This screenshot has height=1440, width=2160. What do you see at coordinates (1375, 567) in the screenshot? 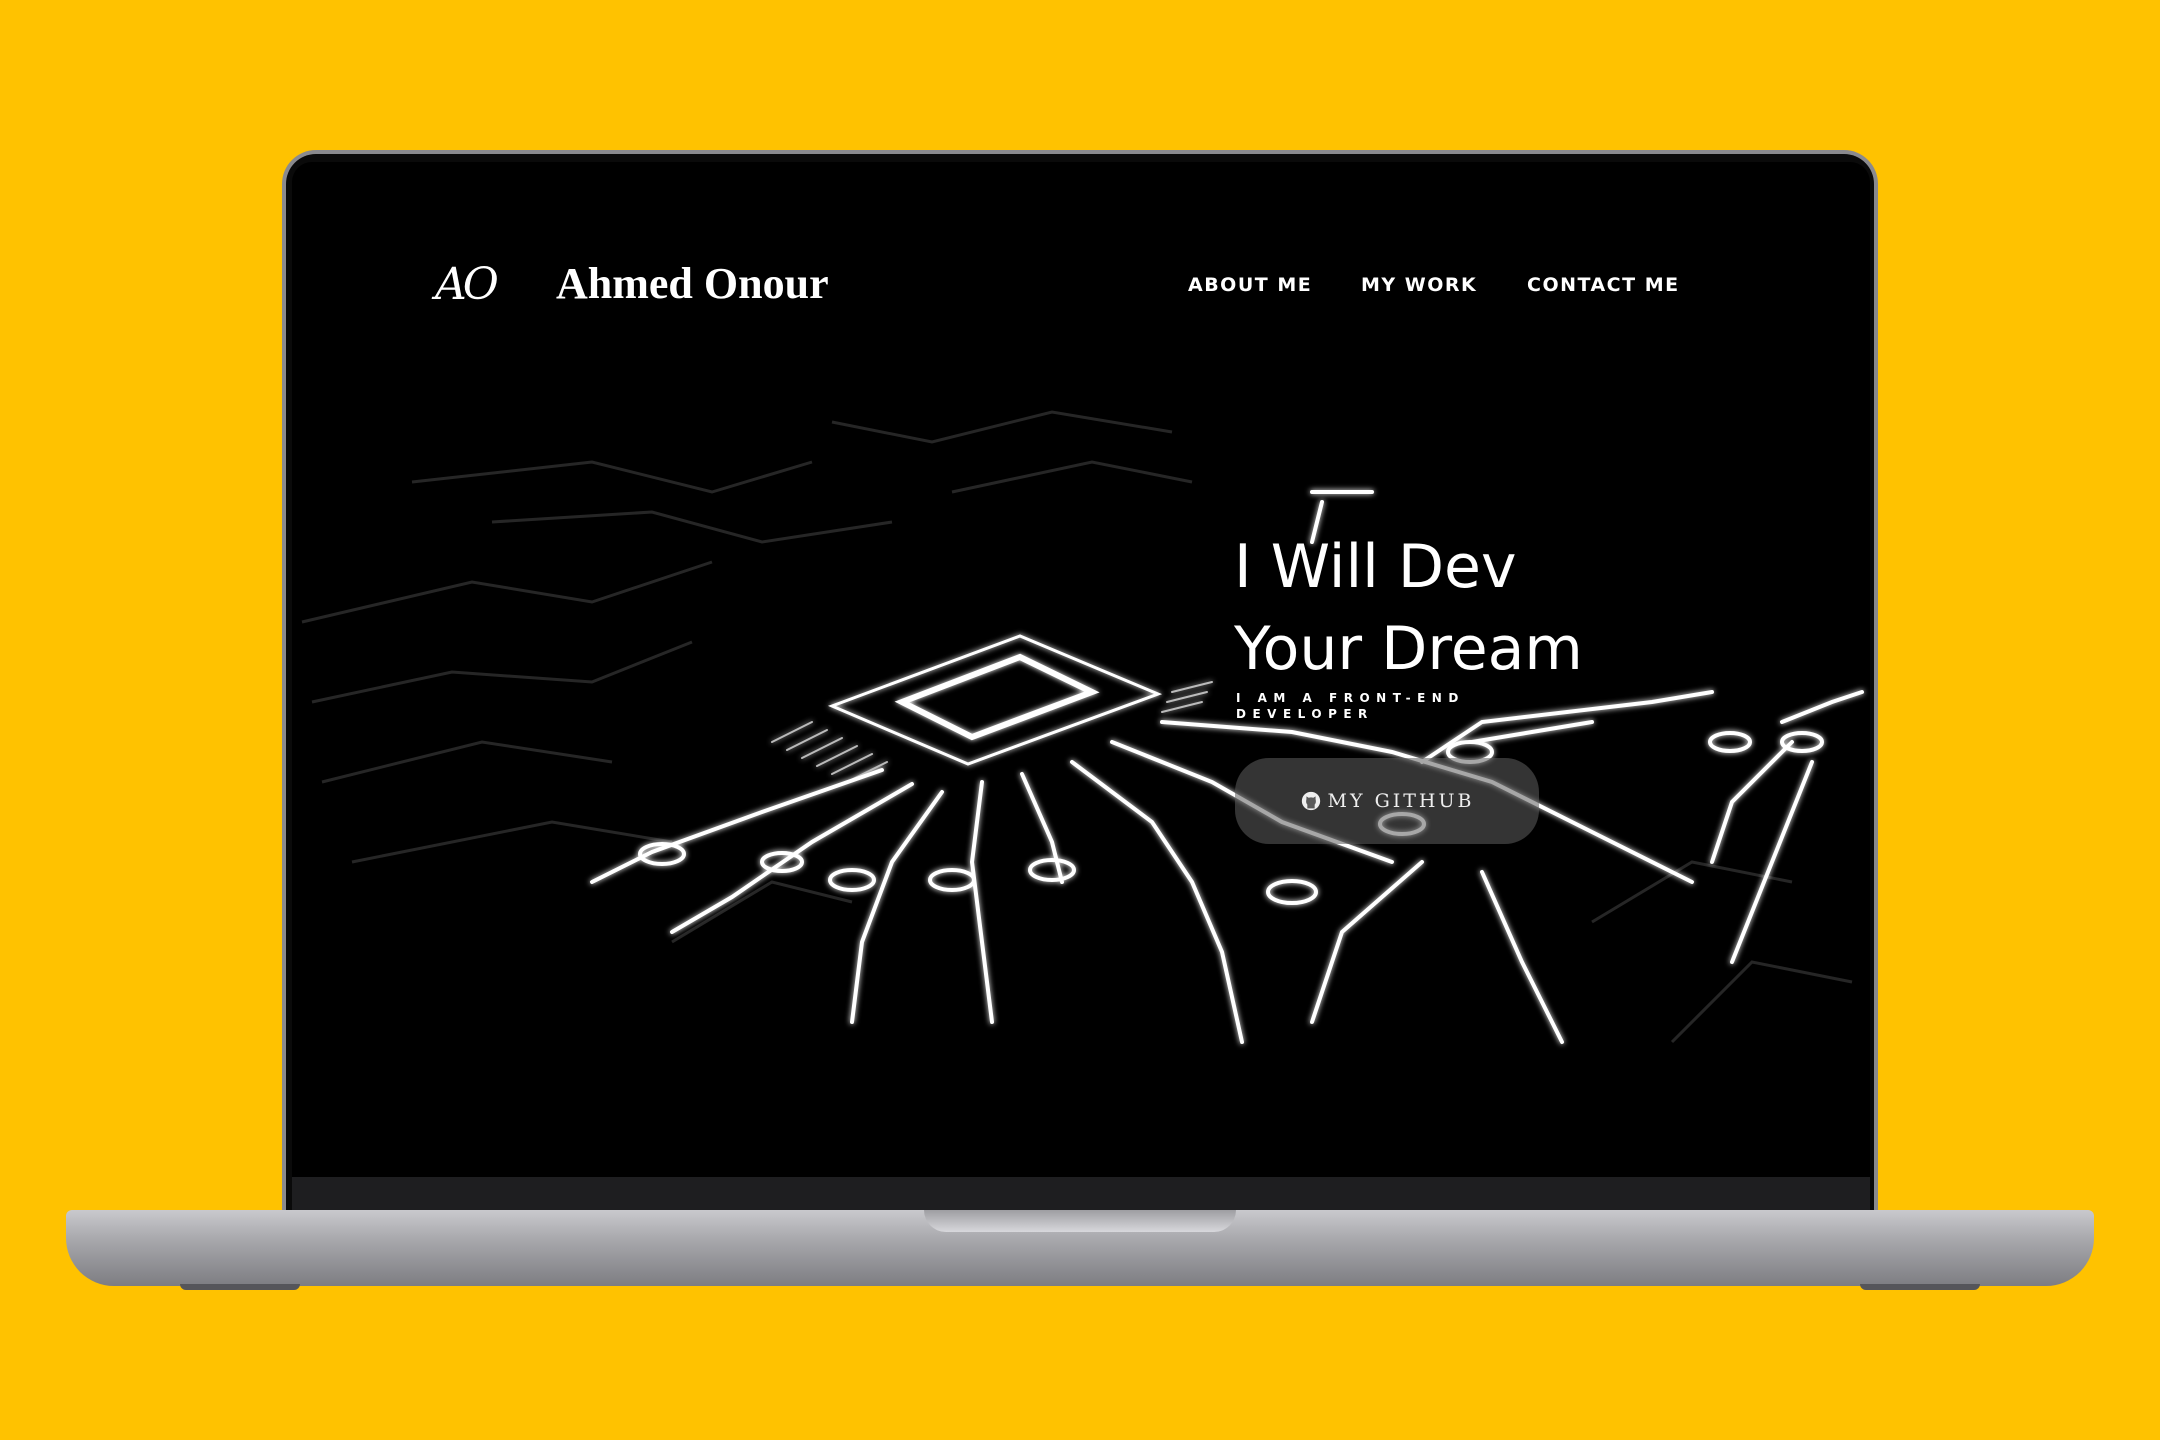
I see `hero-headline-line1: I Will Dev` at bounding box center [1375, 567].